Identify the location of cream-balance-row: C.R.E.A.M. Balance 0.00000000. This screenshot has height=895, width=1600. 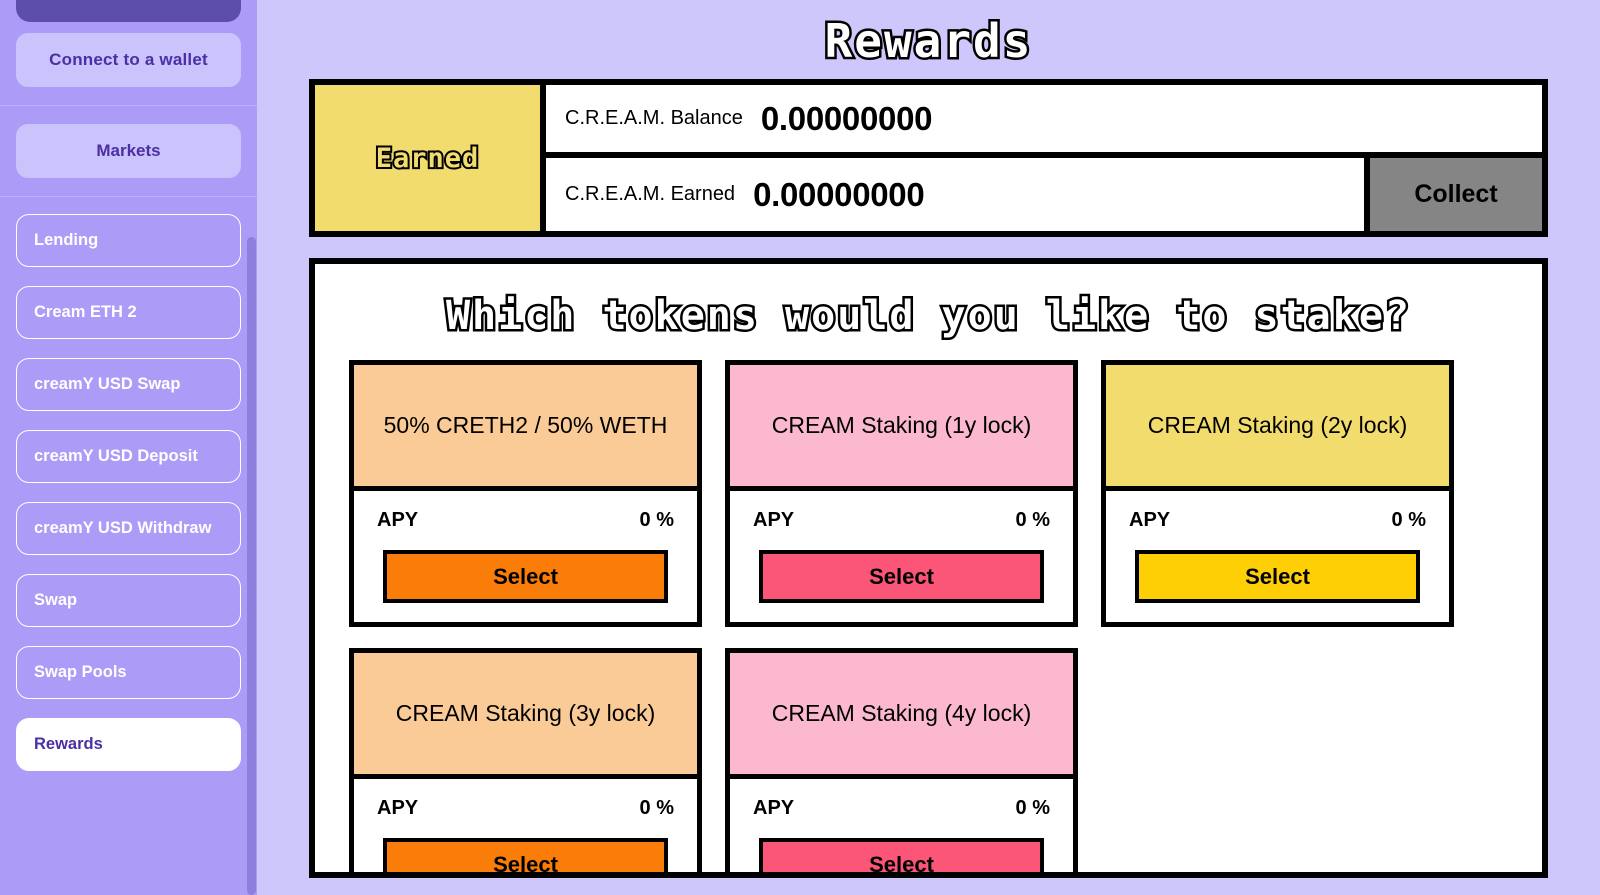
(1044, 121).